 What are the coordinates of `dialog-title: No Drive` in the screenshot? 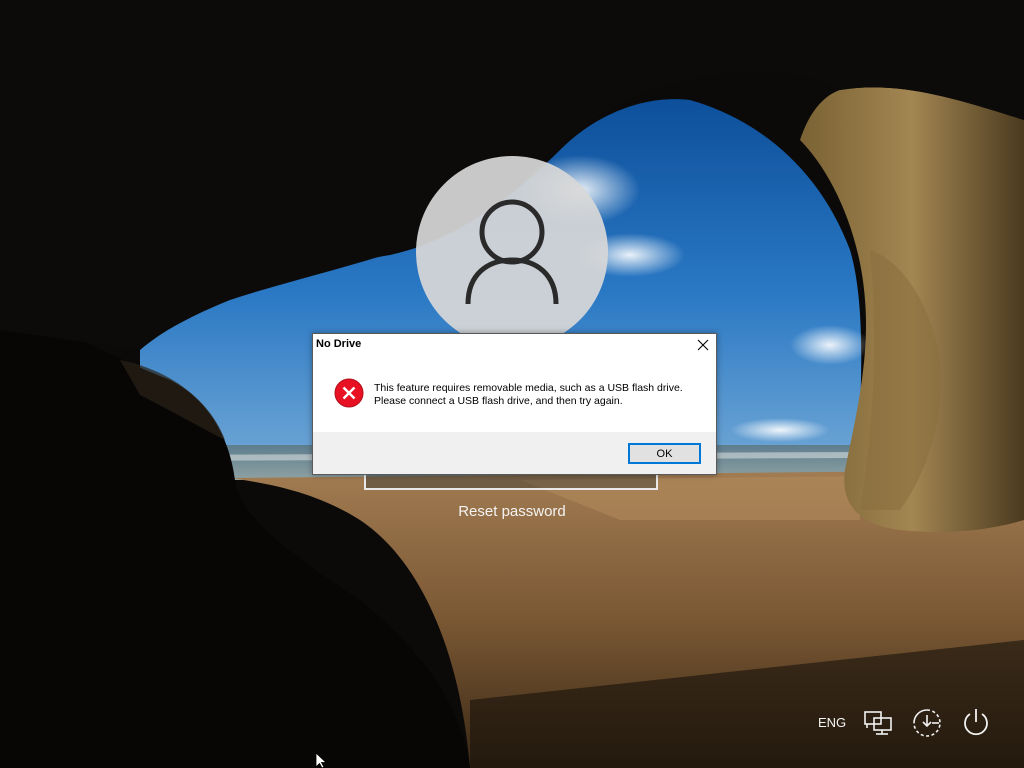 It's located at (339, 344).